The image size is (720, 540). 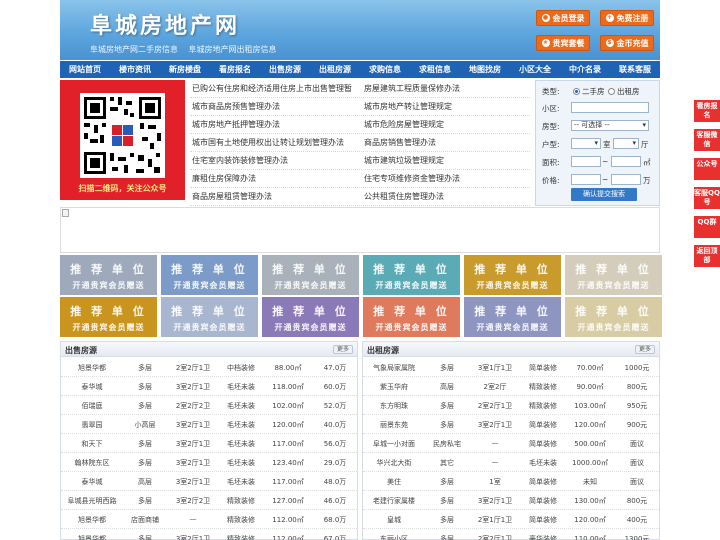 What do you see at coordinates (511, 519) in the screenshot?
I see `rent-listing-row: 皇城 多层 2室1厅1卫 简单装修 120.00㎡ 400元` at bounding box center [511, 519].